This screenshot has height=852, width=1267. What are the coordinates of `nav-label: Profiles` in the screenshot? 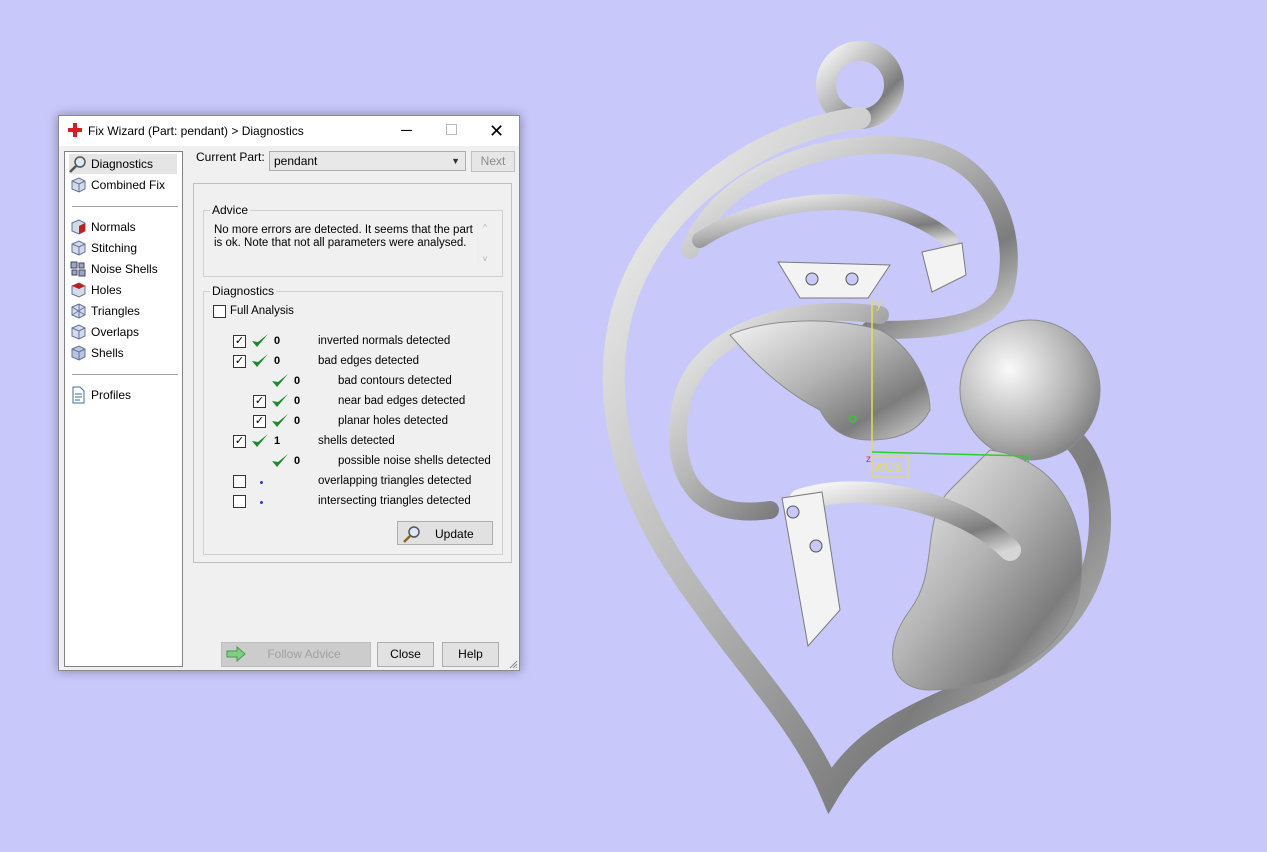 It's located at (111, 395).